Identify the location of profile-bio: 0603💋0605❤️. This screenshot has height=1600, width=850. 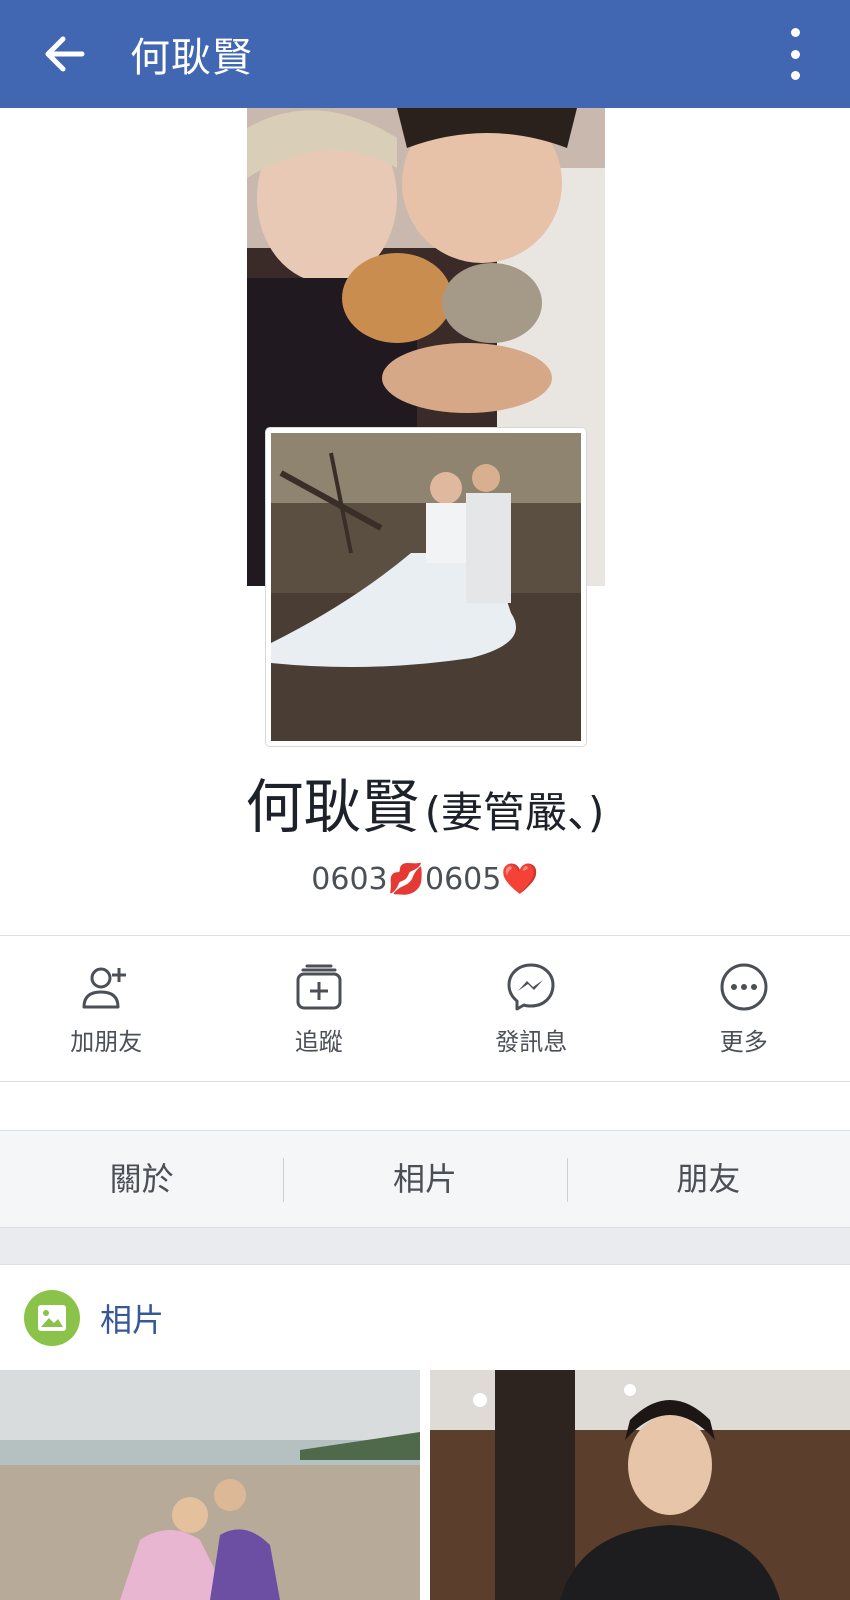
(425, 879).